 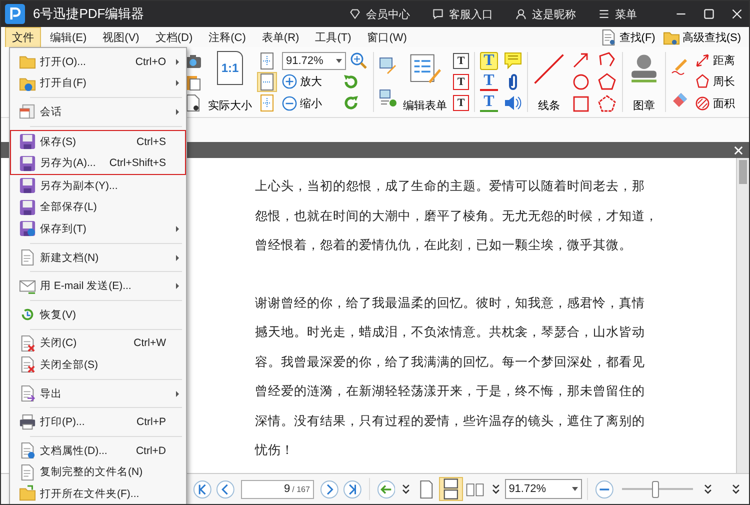 What do you see at coordinates (274, 450) in the screenshot?
I see `document-text-line: 忧伤！` at bounding box center [274, 450].